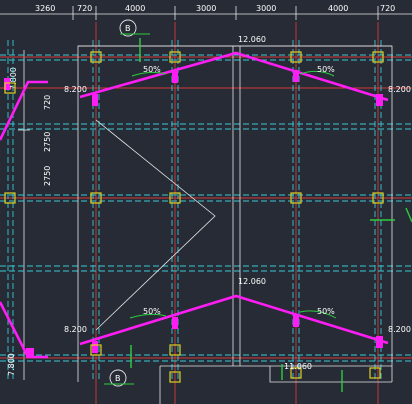  I want to click on eave-elevation-bottom-right: 8.200, so click(399, 329).